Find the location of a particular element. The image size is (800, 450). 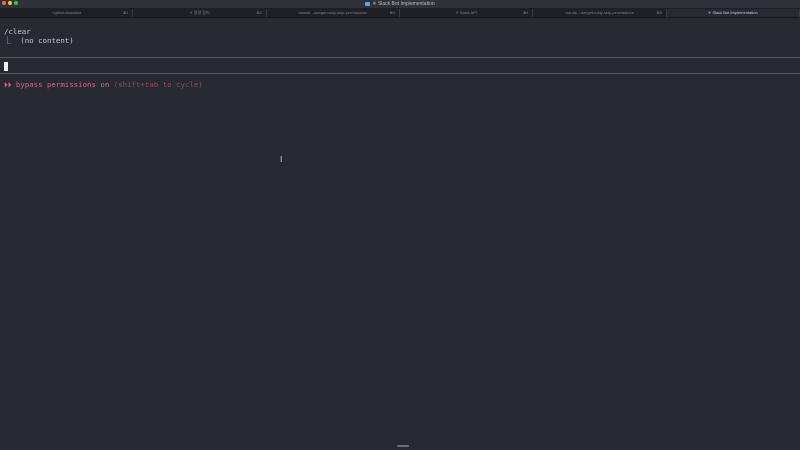

text-cursor is located at coordinates (6, 66).